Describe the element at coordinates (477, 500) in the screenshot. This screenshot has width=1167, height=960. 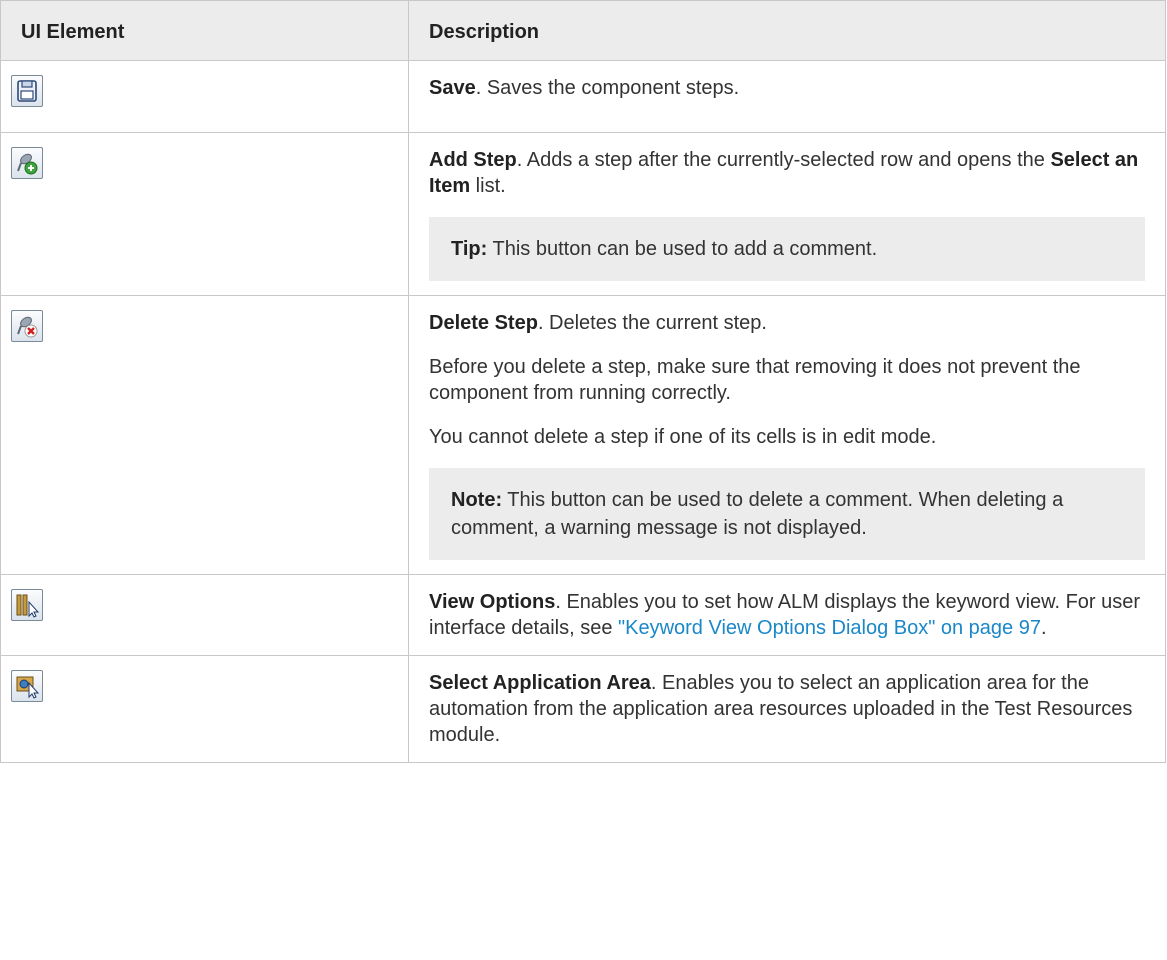
I see `note-label: Note:` at that location.